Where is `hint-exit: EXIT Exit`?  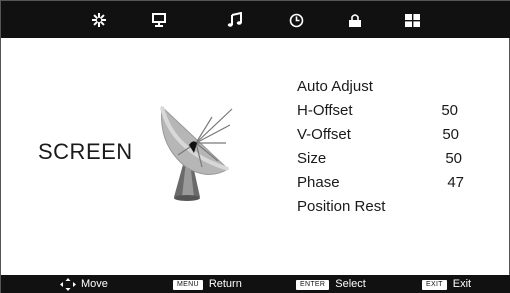
hint-exit: EXIT Exit is located at coordinates (446, 284).